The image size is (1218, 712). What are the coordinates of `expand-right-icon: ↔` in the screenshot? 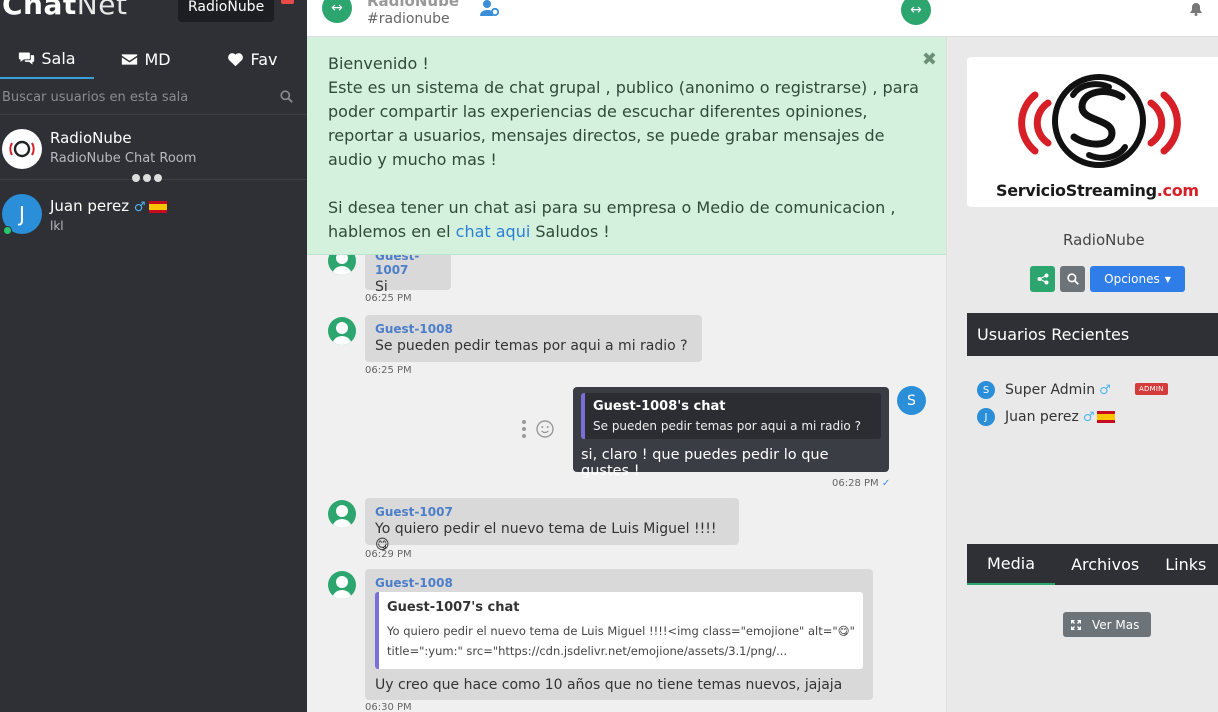 It's located at (916, 12).